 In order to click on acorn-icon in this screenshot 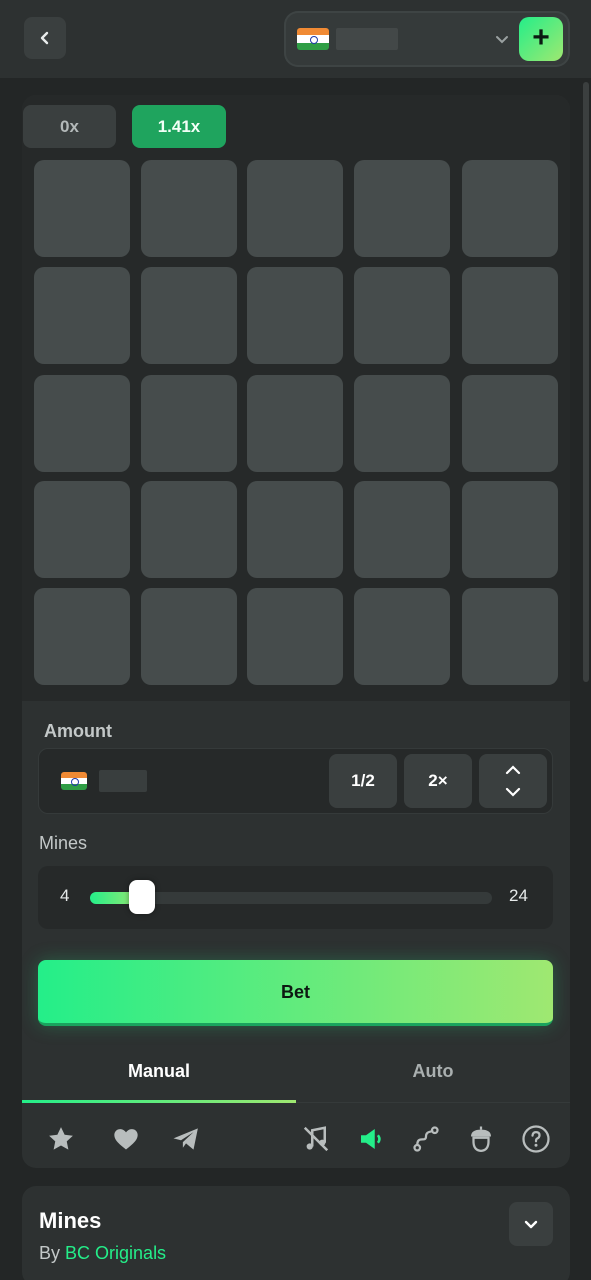, I will do `click(481, 1139)`.